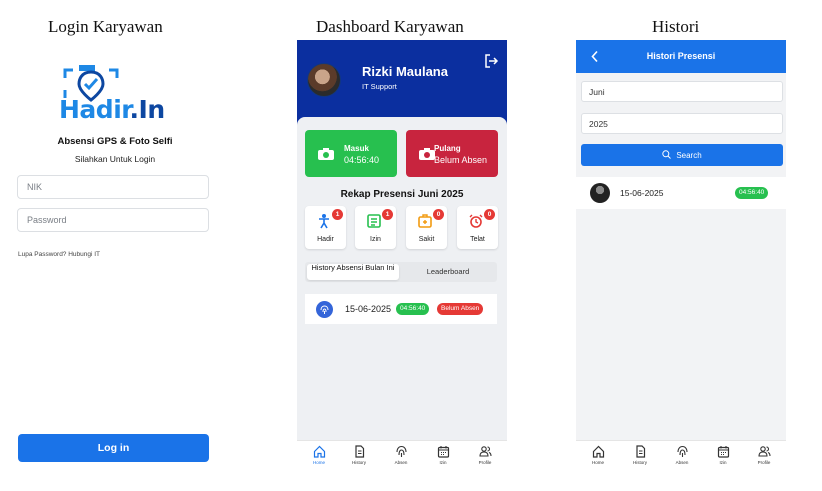  I want to click on list-item: 15-06-2025 04:56:40, so click(681, 193).